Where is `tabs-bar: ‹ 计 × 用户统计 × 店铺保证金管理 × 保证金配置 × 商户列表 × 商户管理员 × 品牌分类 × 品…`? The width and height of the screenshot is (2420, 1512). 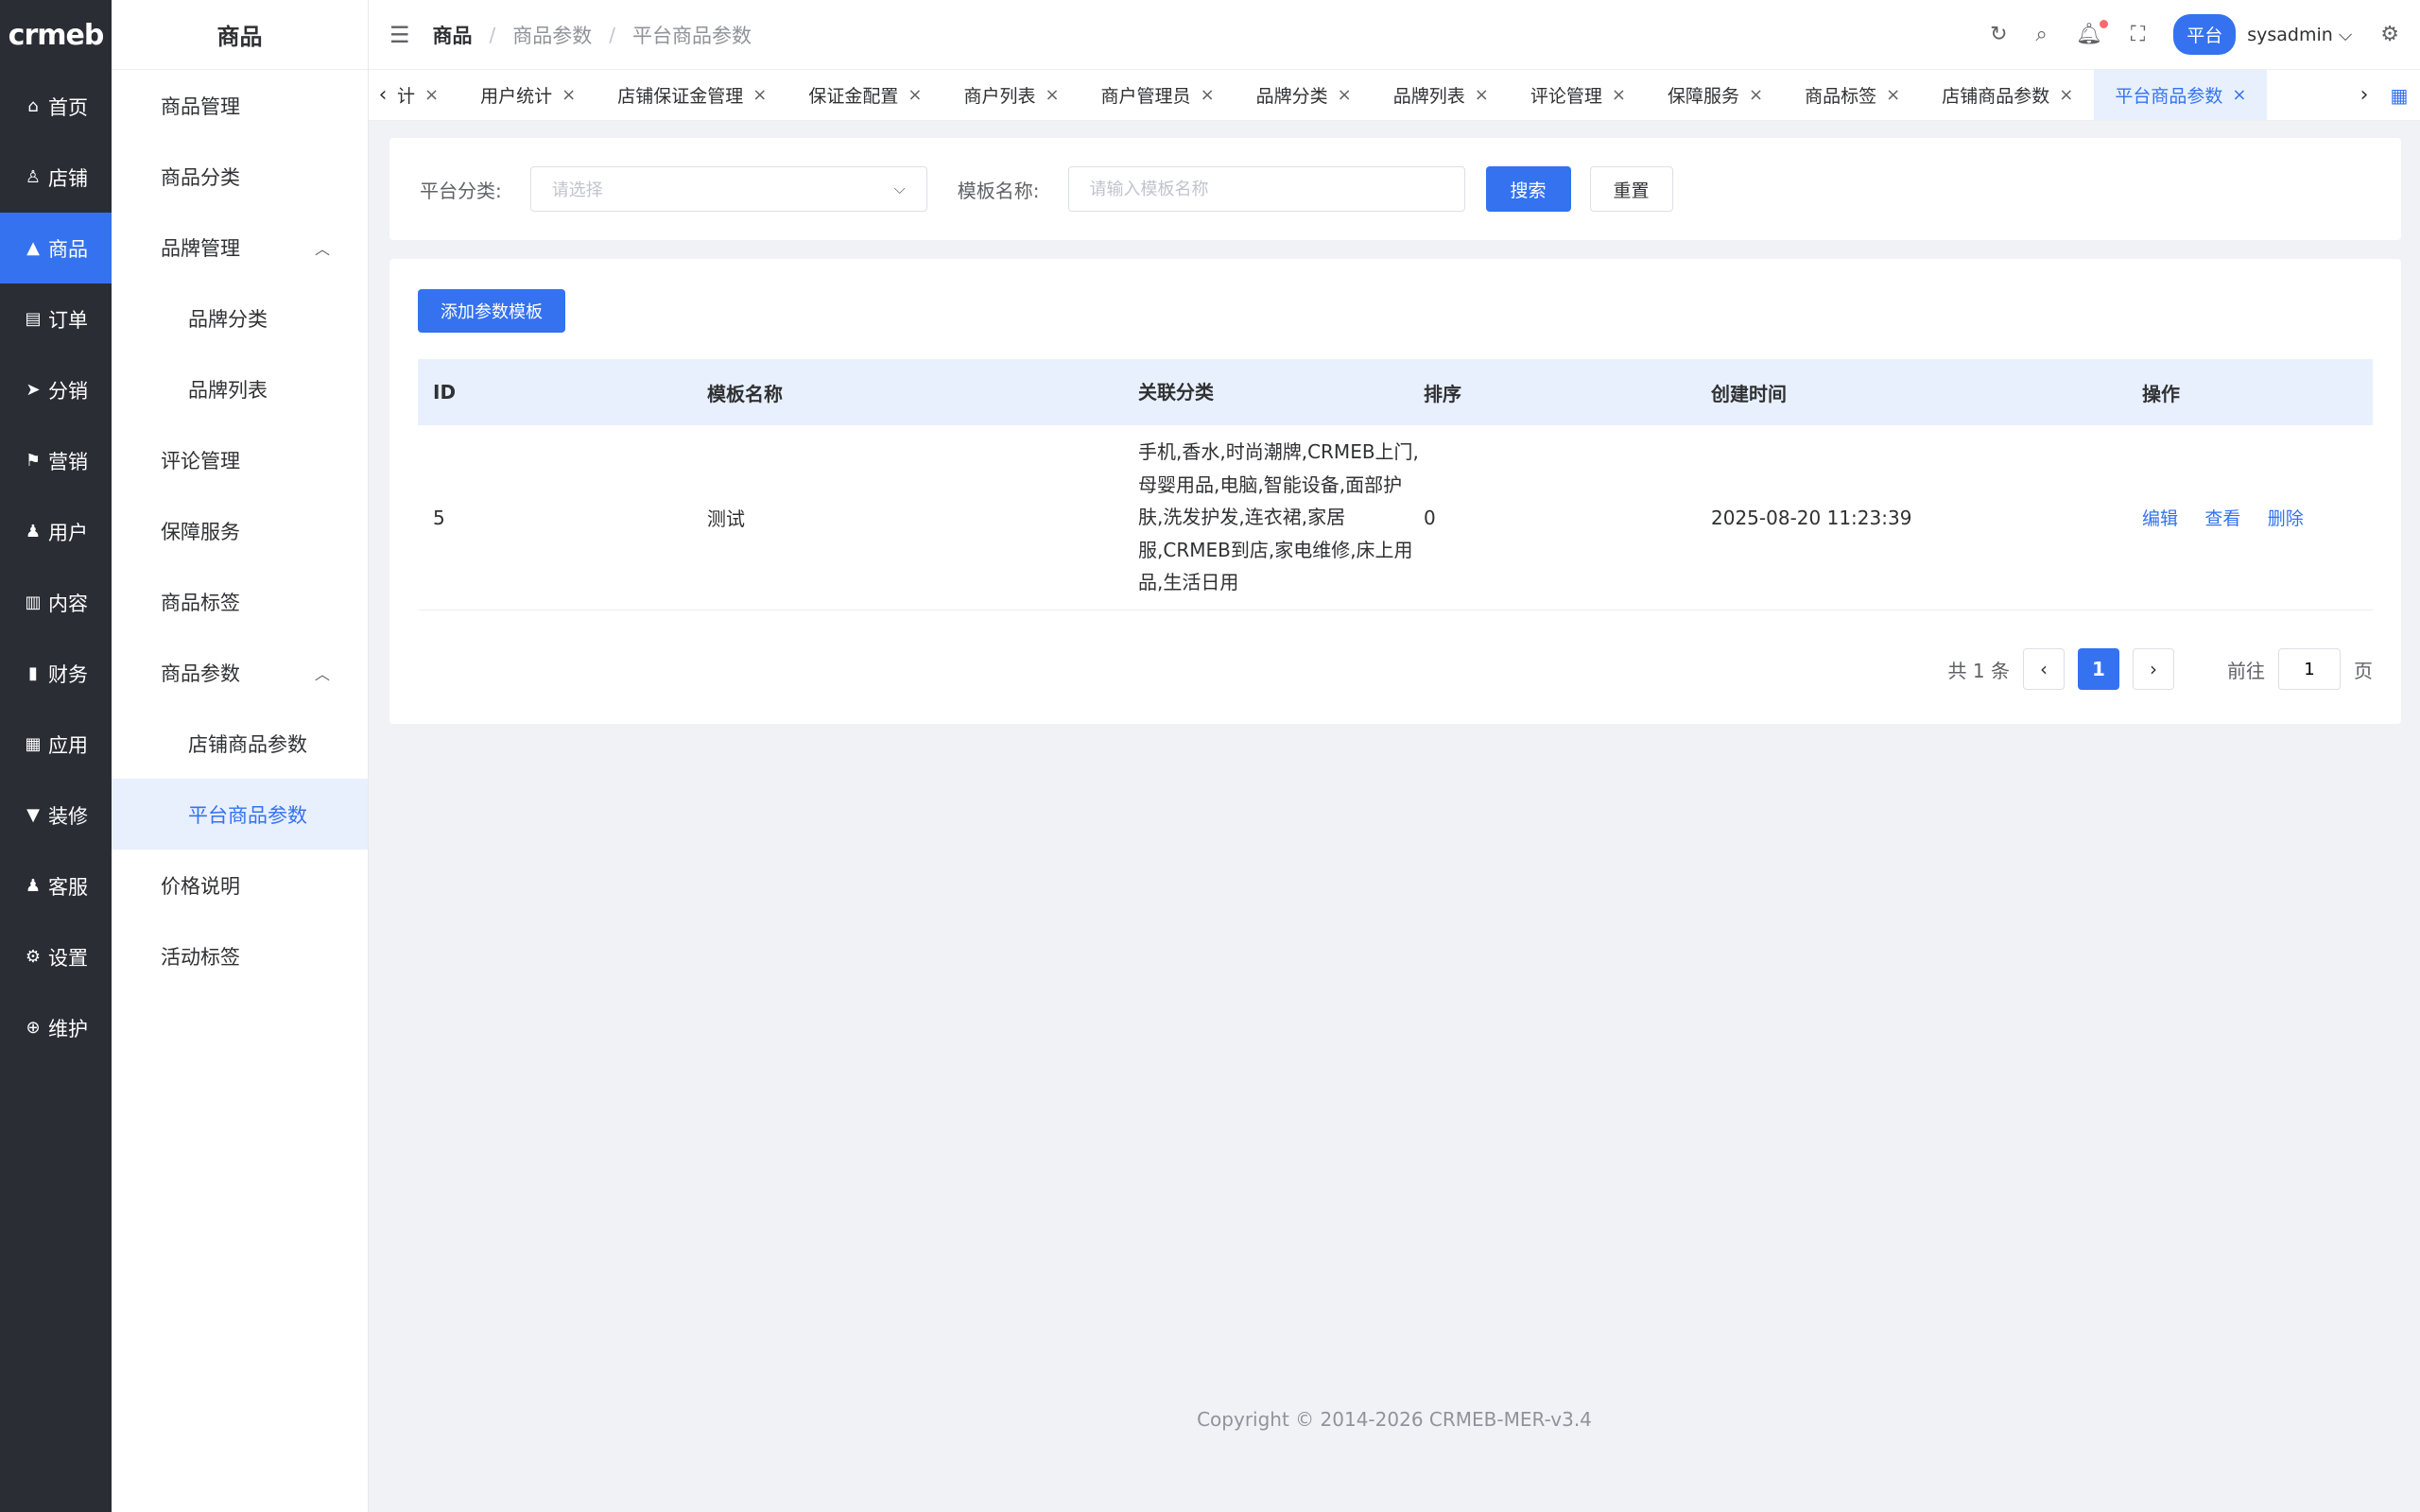
tabs-bar: ‹ 计 × 用户统计 × 店铺保证金管理 × 保证金配置 × 商户列表 × 商户管理员 × 品牌分类 × 品… is located at coordinates (1395, 95).